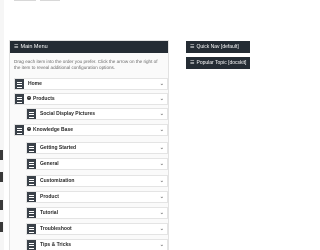 This screenshot has width=320, height=250. I want to click on menu-item-home: Home ⌄, so click(91, 84).